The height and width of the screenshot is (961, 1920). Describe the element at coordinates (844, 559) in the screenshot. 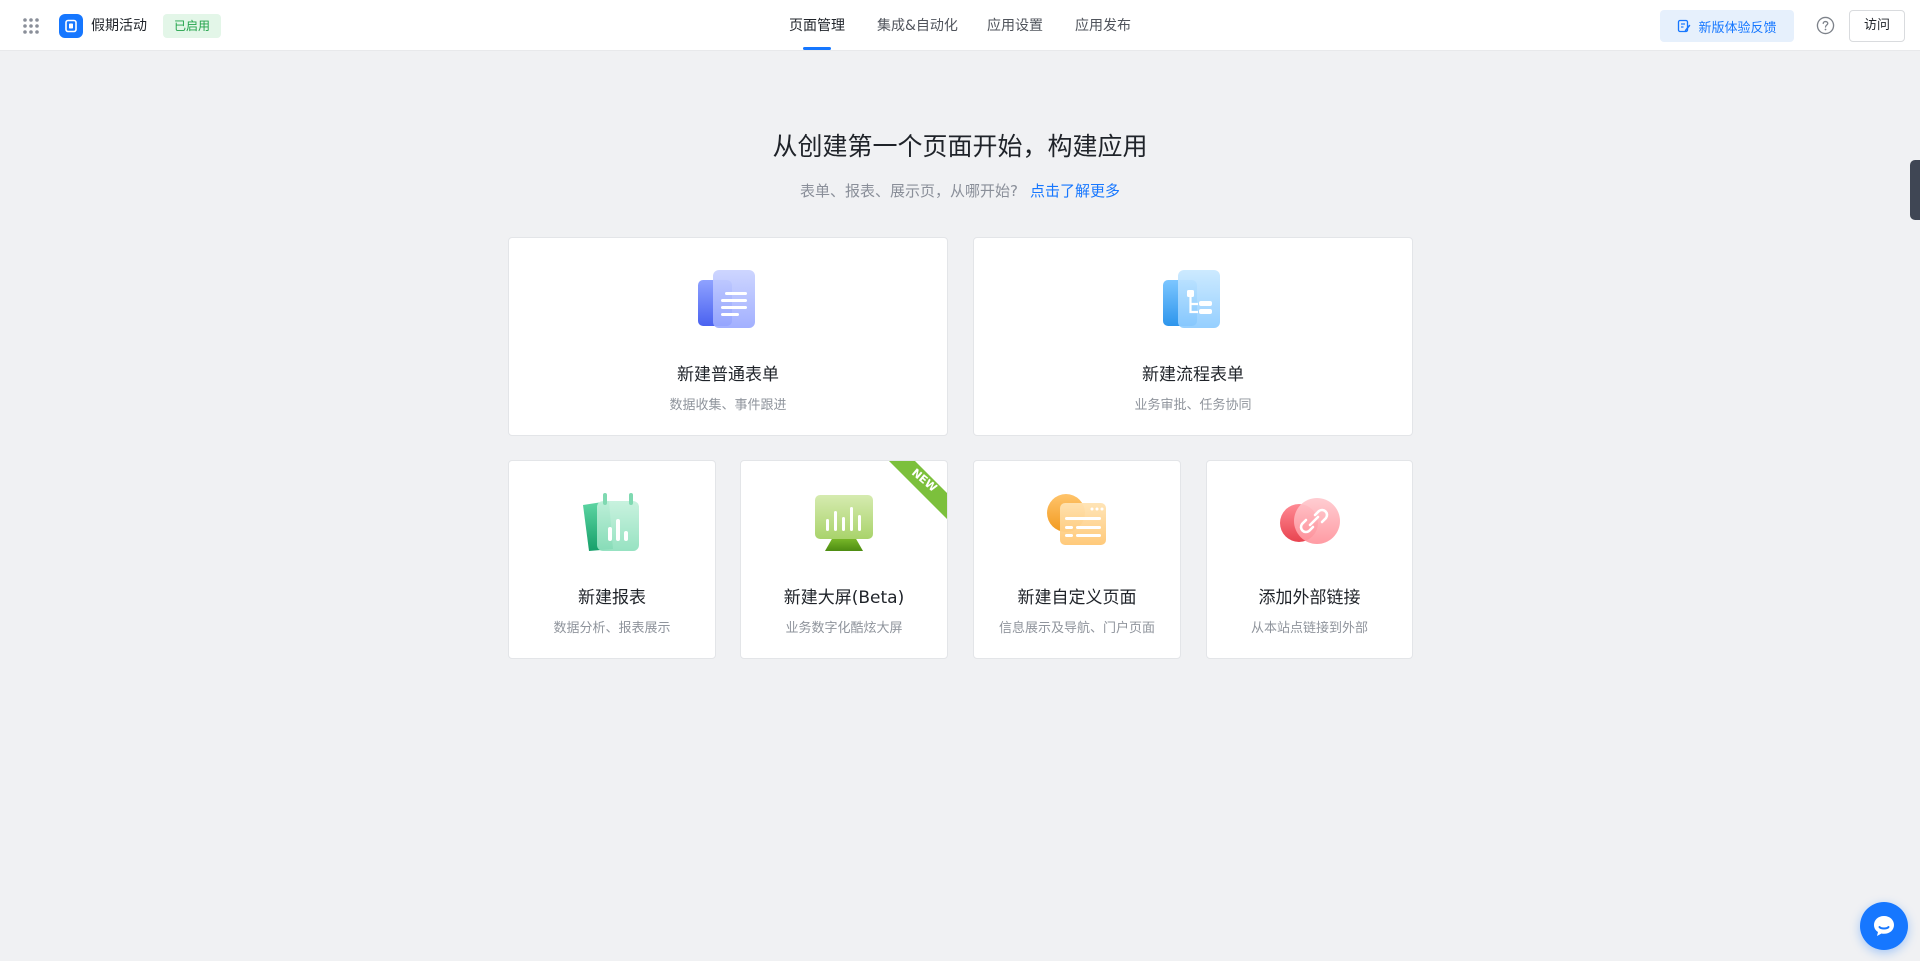

I see `card-new-dashboard: 新建大屏(Beta) 业务数字化酷炫大屏 NEW` at that location.